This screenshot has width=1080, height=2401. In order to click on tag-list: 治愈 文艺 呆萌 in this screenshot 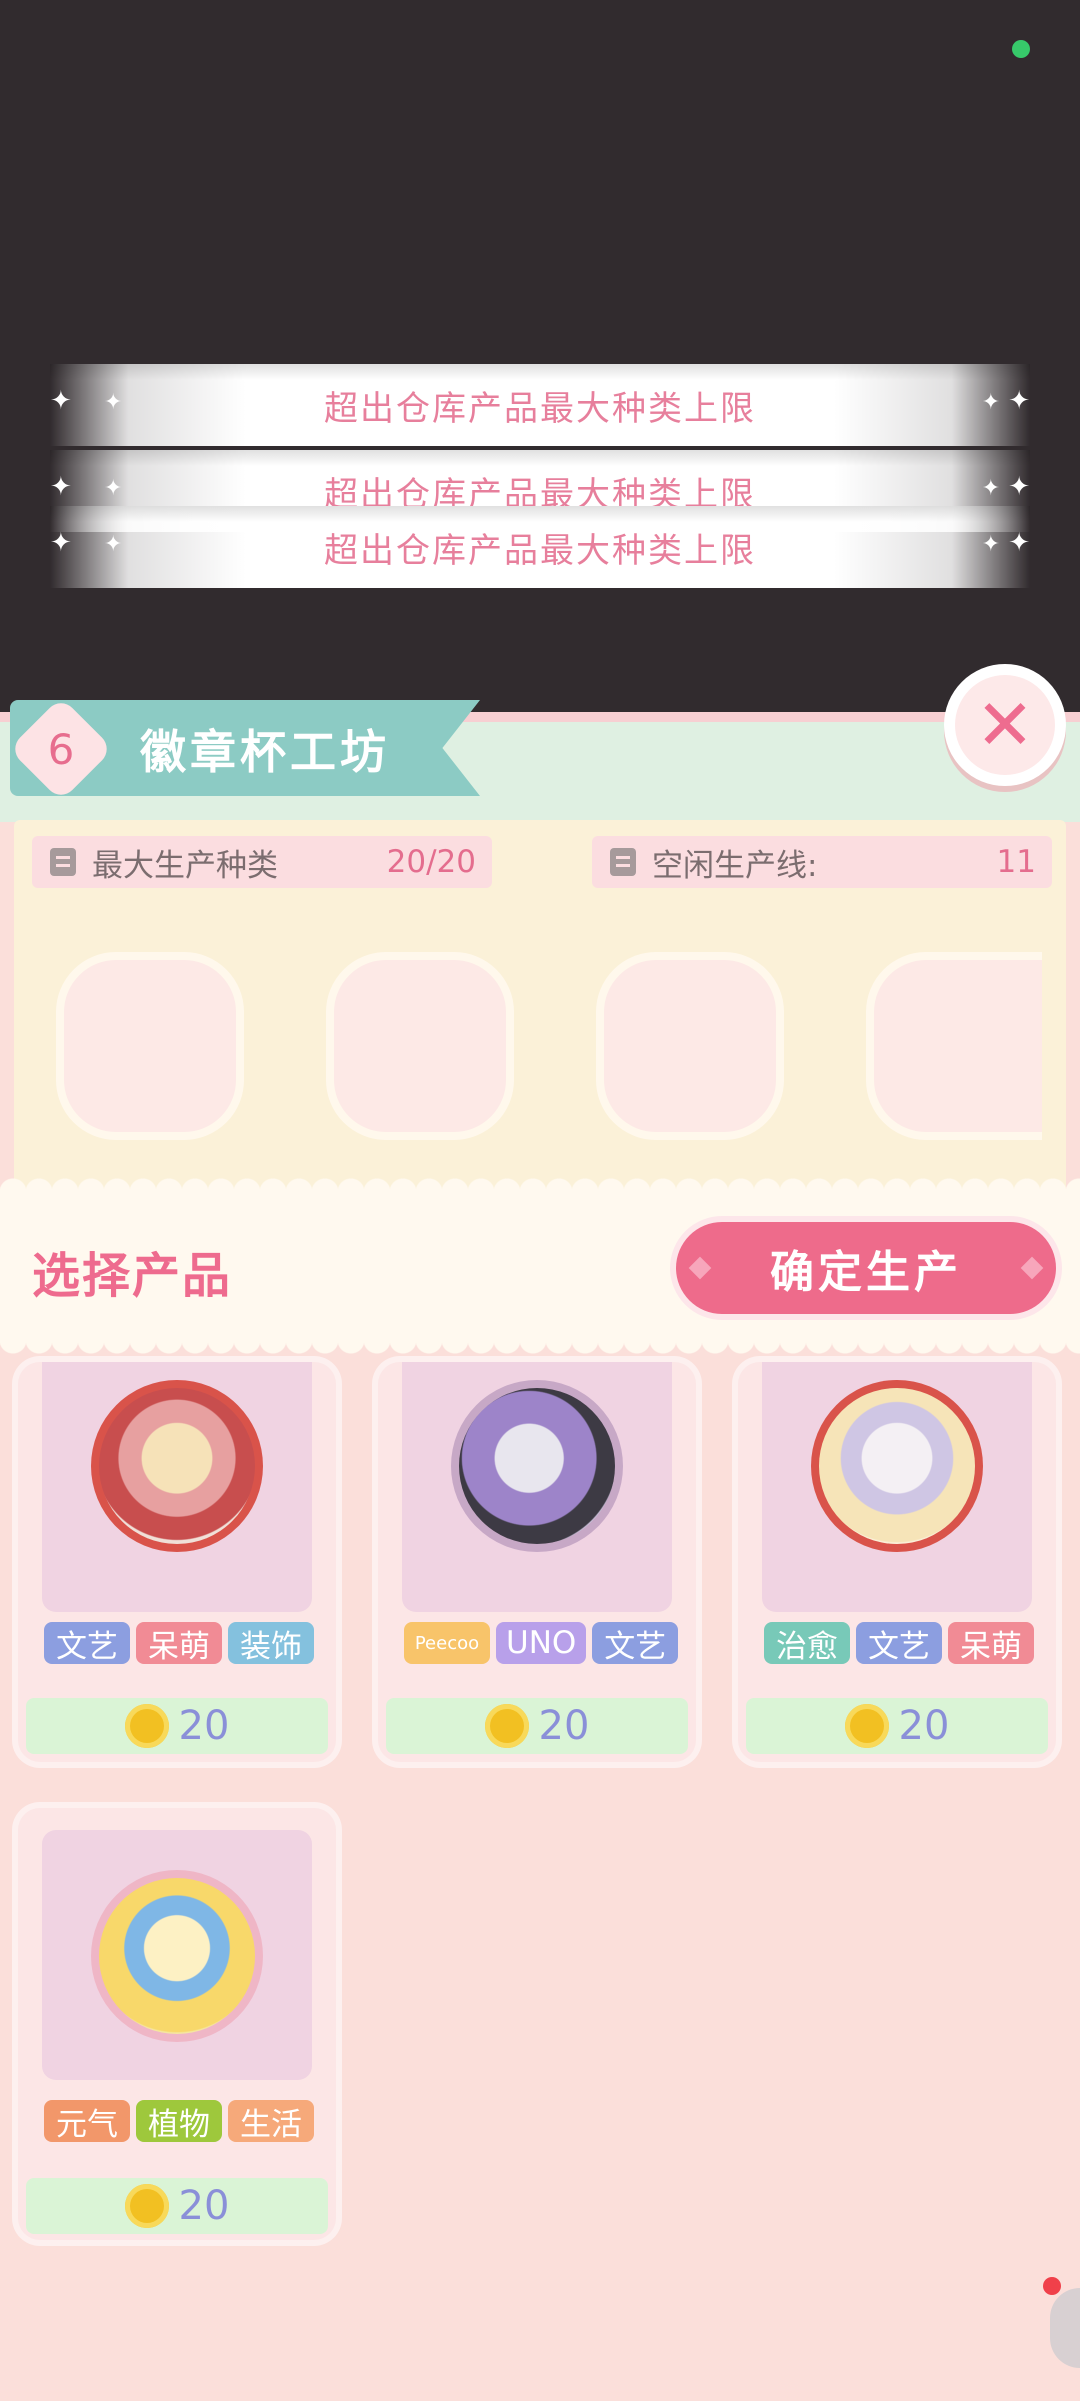, I will do `click(899, 1643)`.